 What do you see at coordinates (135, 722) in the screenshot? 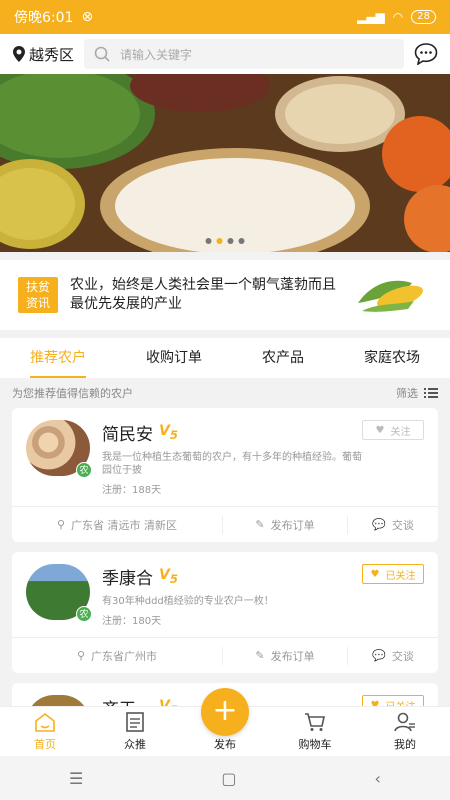
I see `document-icon` at bounding box center [135, 722].